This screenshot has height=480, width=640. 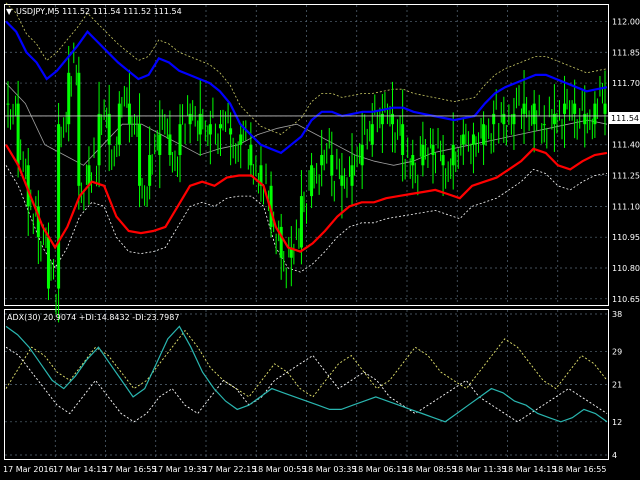 I want to click on adx-header-text: ADX(30) 20.9074 +DI:14.8432 -DI:23.7987, so click(x=93, y=317).